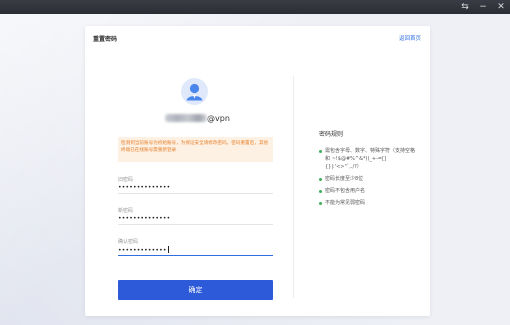 The width and height of the screenshot is (510, 325). I want to click on blurred-username, so click(186, 118).